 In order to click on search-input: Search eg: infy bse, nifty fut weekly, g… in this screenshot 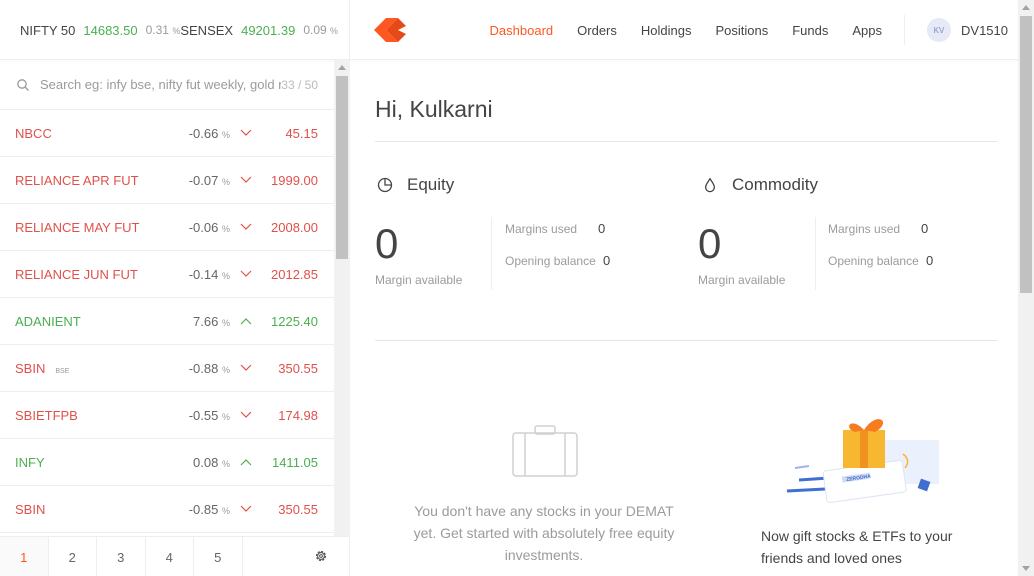, I will do `click(160, 84)`.